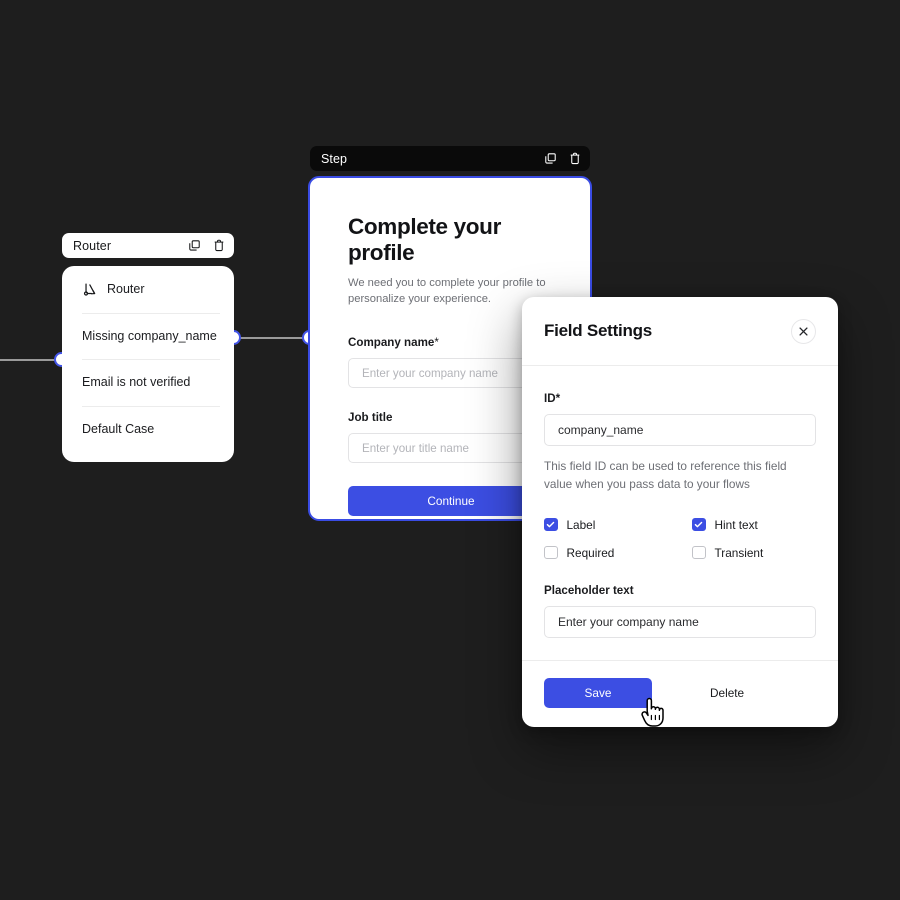  I want to click on router-row-label: Router, so click(126, 289).